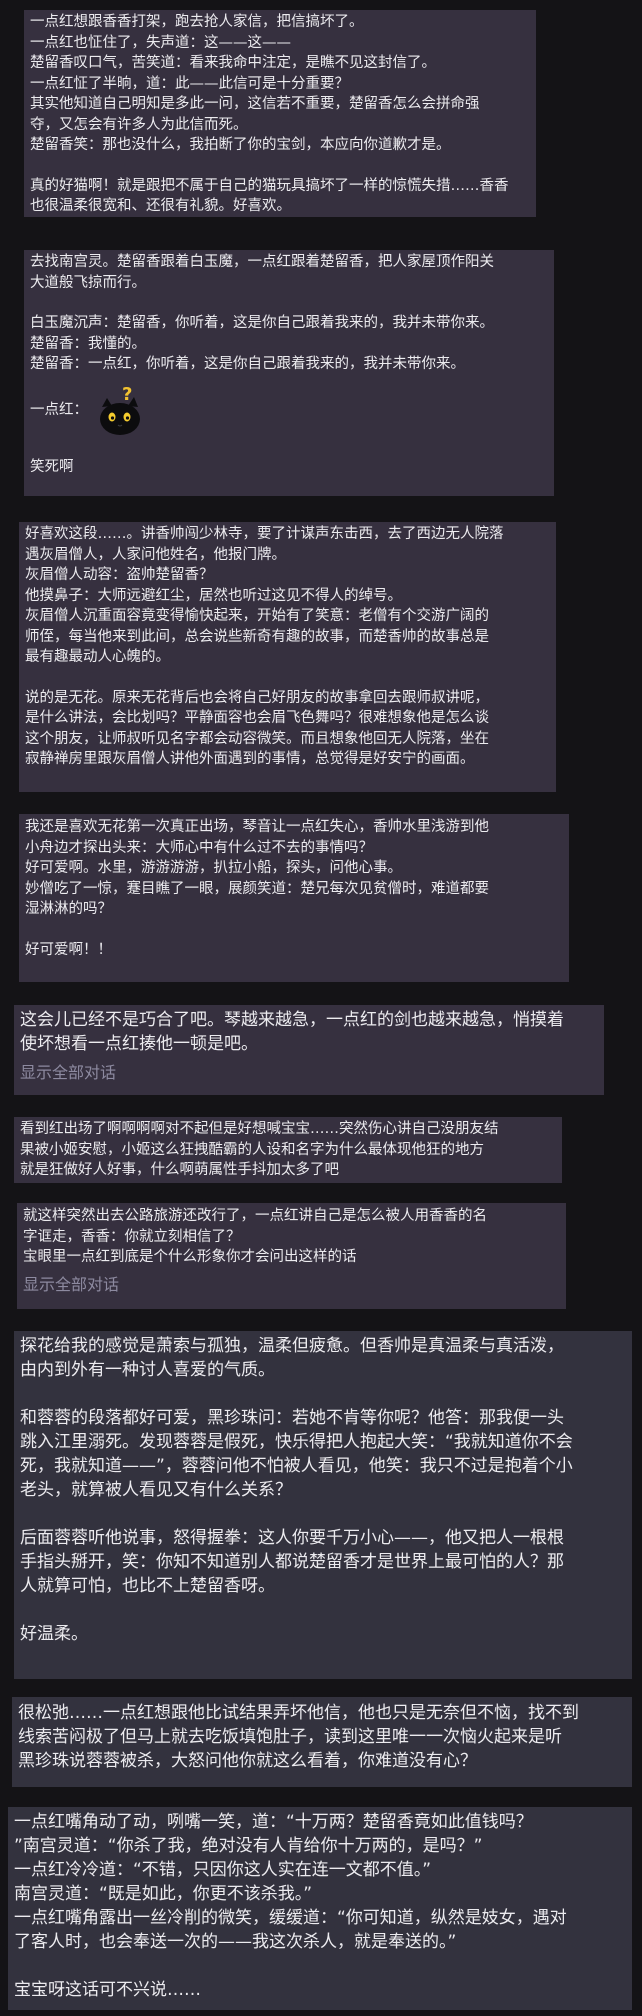 This screenshot has width=642, height=2016. What do you see at coordinates (54, 1634) in the screenshot?
I see `comment-line: 好温柔。` at bounding box center [54, 1634].